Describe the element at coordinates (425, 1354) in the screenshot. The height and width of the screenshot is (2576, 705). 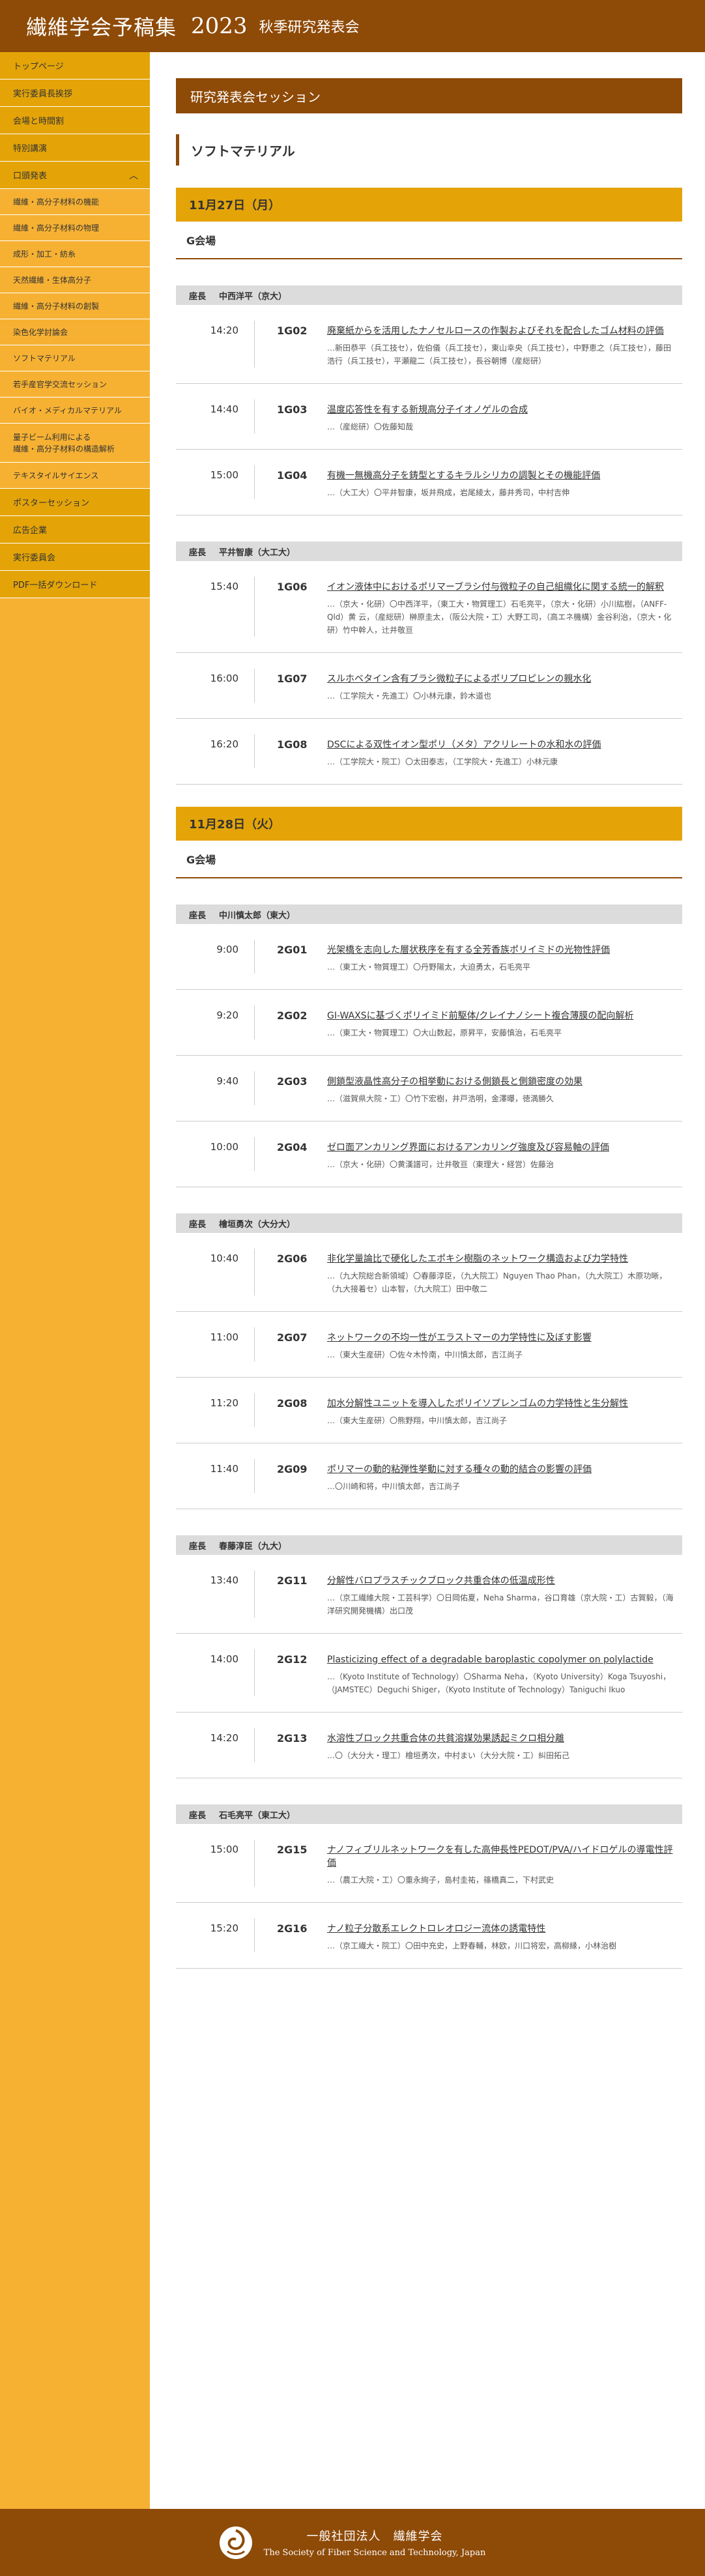
I see `talk-authors: …（東大生産研）〇佐々木怜南，中川慎太郎，吉江尚子` at that location.